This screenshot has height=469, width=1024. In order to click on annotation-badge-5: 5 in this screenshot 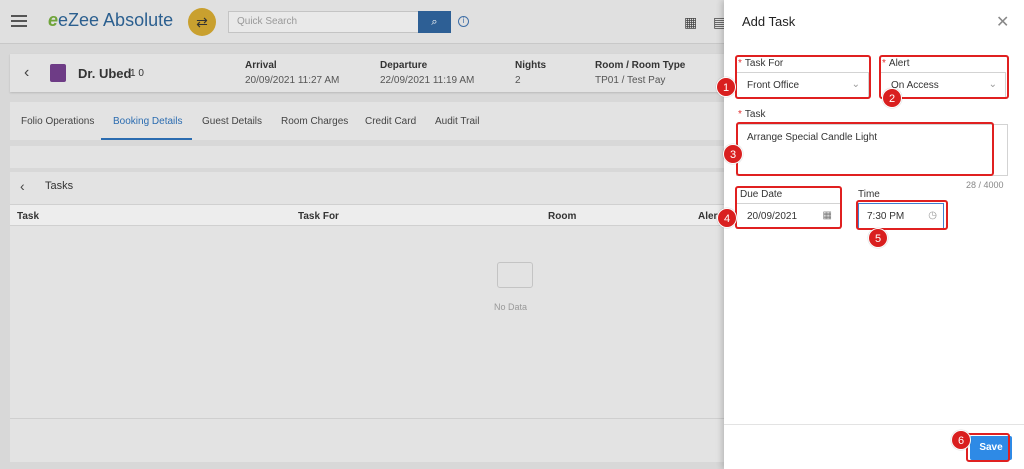, I will do `click(878, 238)`.